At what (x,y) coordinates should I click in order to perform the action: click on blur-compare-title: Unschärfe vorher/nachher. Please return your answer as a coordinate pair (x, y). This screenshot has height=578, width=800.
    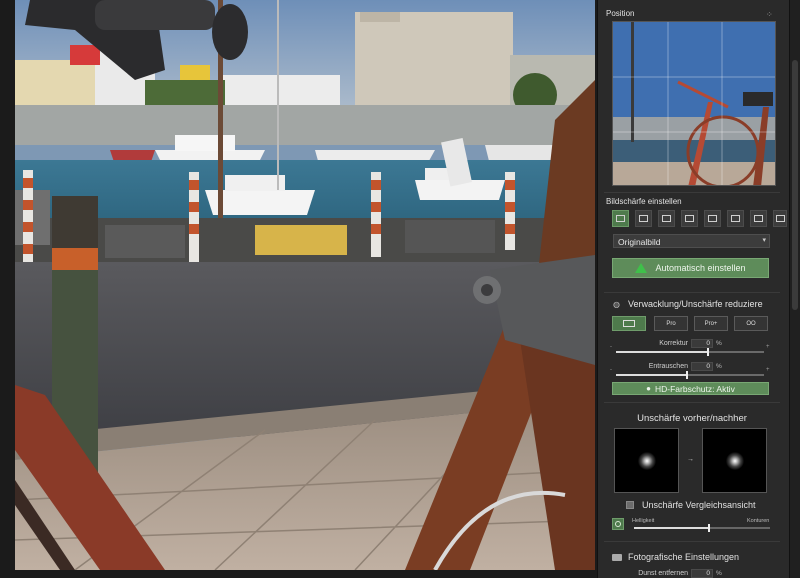
    Looking at the image, I should click on (692, 418).